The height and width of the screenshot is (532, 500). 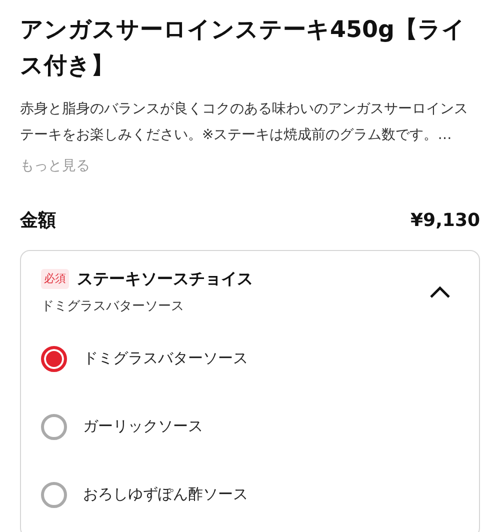 What do you see at coordinates (445, 221) in the screenshot?
I see `price-value: ¥9,130` at bounding box center [445, 221].